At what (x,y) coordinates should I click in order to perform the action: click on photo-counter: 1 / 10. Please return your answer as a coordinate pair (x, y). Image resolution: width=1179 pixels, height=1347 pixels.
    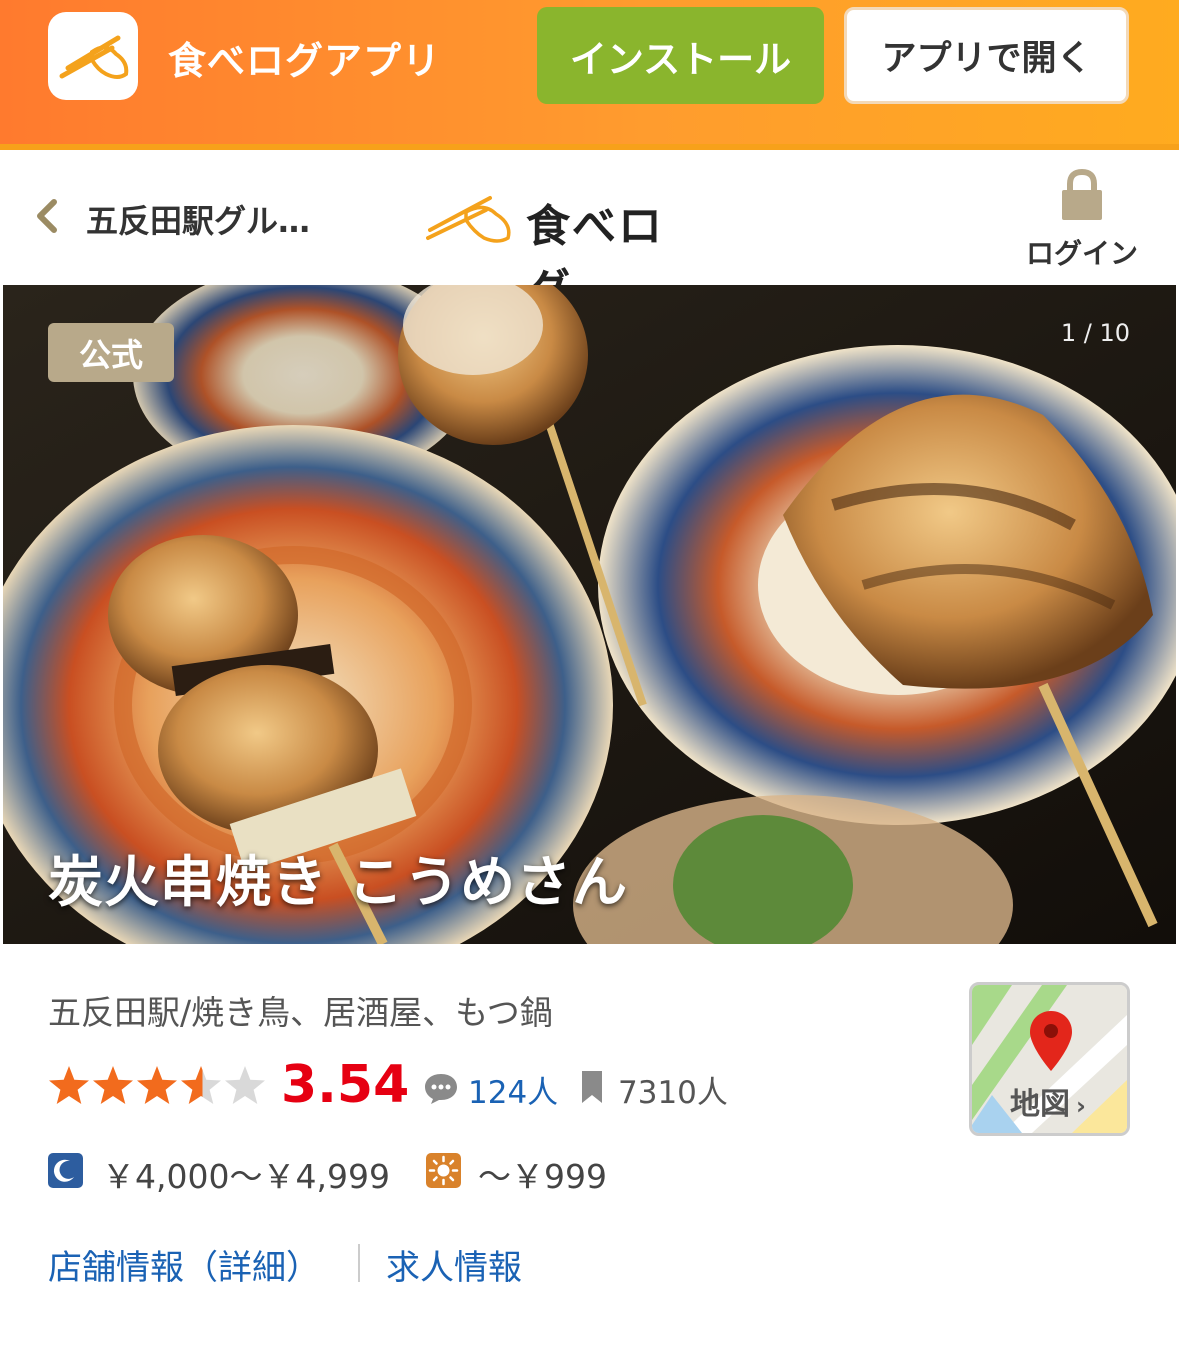
    Looking at the image, I should click on (1095, 333).